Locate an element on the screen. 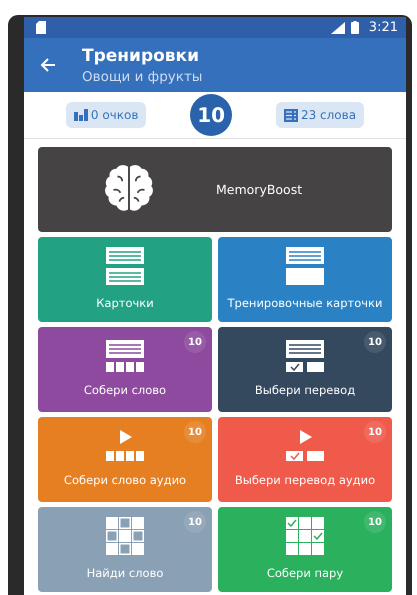  training-tile: 10 Собери слово аудио is located at coordinates (125, 459).